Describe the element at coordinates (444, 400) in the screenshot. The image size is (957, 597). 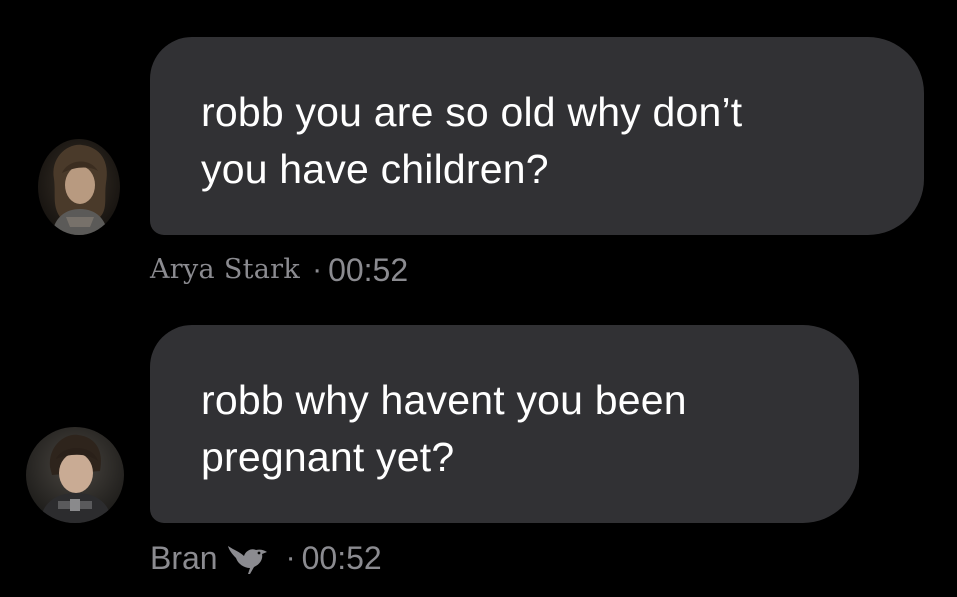
I see `message-text-line: robb why havent you been` at that location.